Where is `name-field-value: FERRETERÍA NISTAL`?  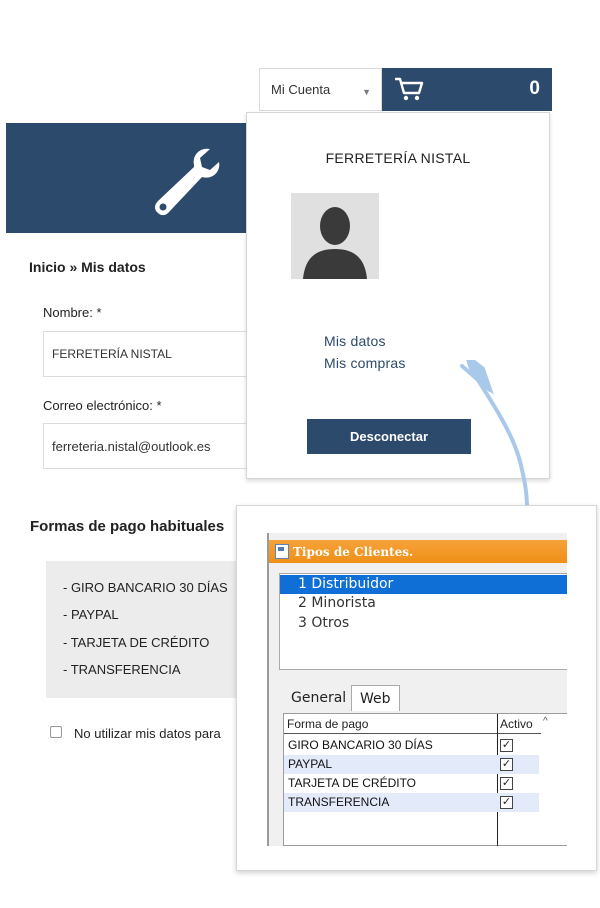
name-field-value: FERRETERÍA NISTAL is located at coordinates (112, 354).